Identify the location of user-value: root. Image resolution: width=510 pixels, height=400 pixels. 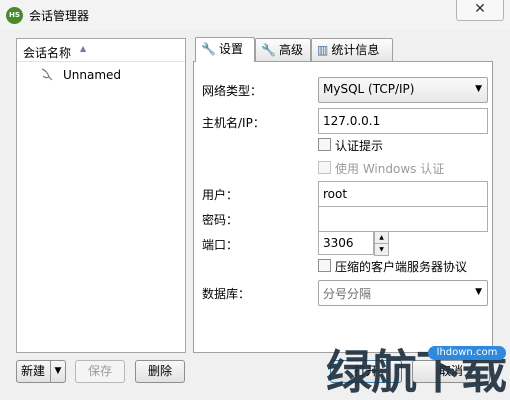
(335, 194).